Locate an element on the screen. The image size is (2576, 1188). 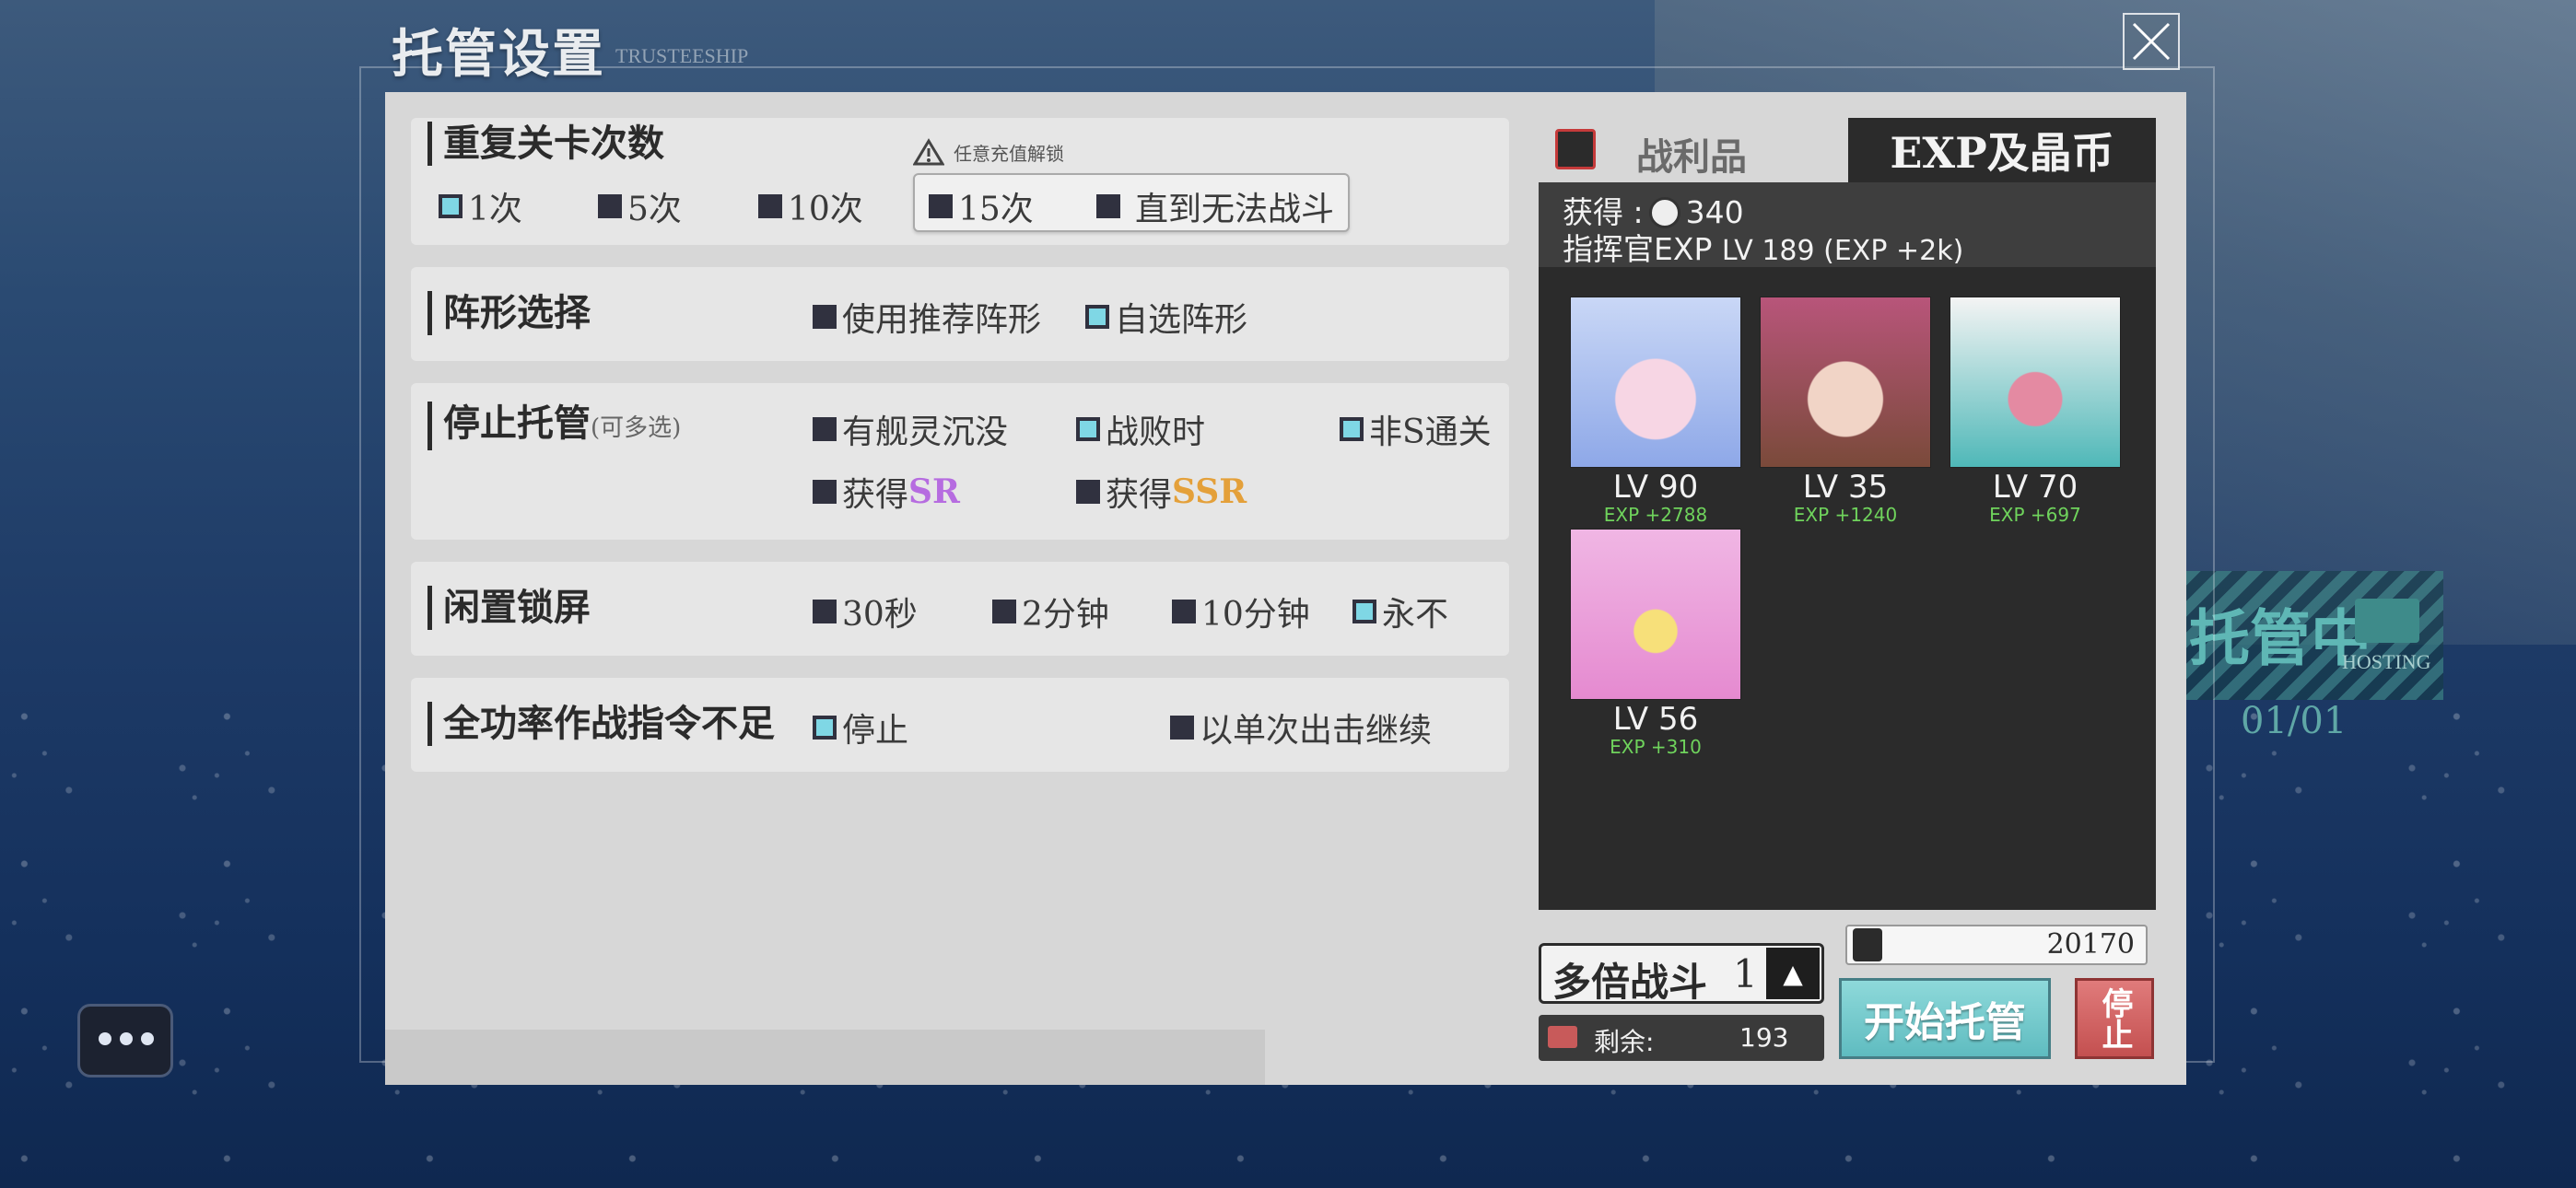
chat-button is located at coordinates (125, 1040).